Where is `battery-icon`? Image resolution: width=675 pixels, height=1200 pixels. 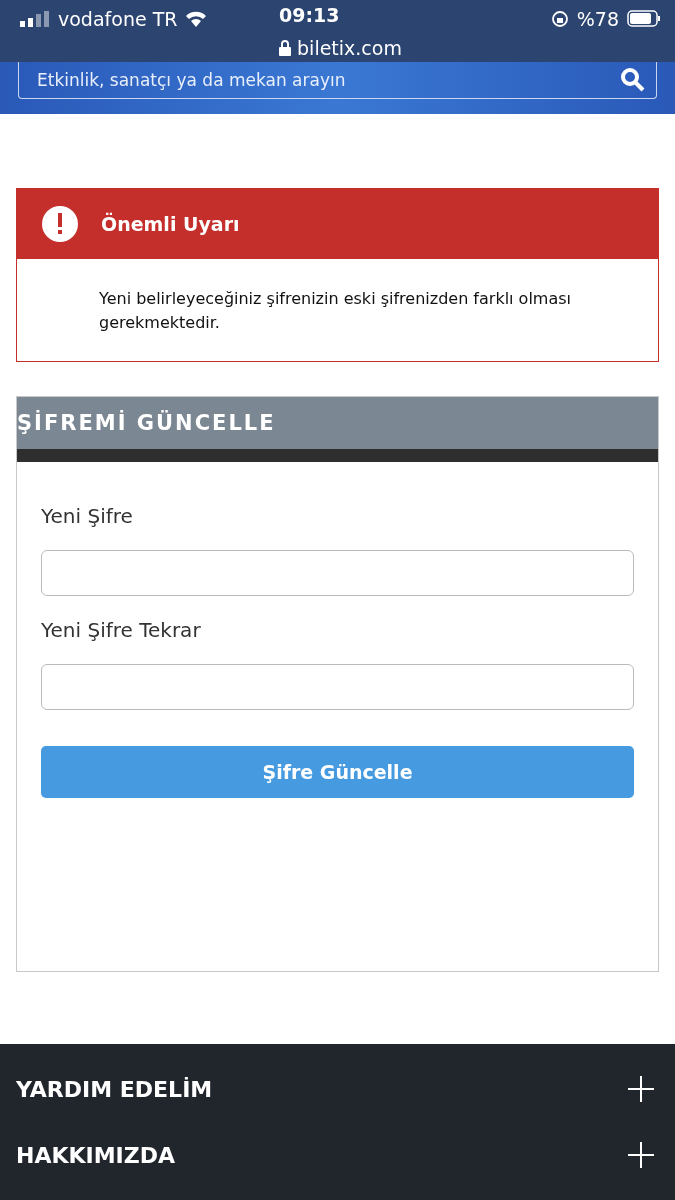 battery-icon is located at coordinates (644, 18).